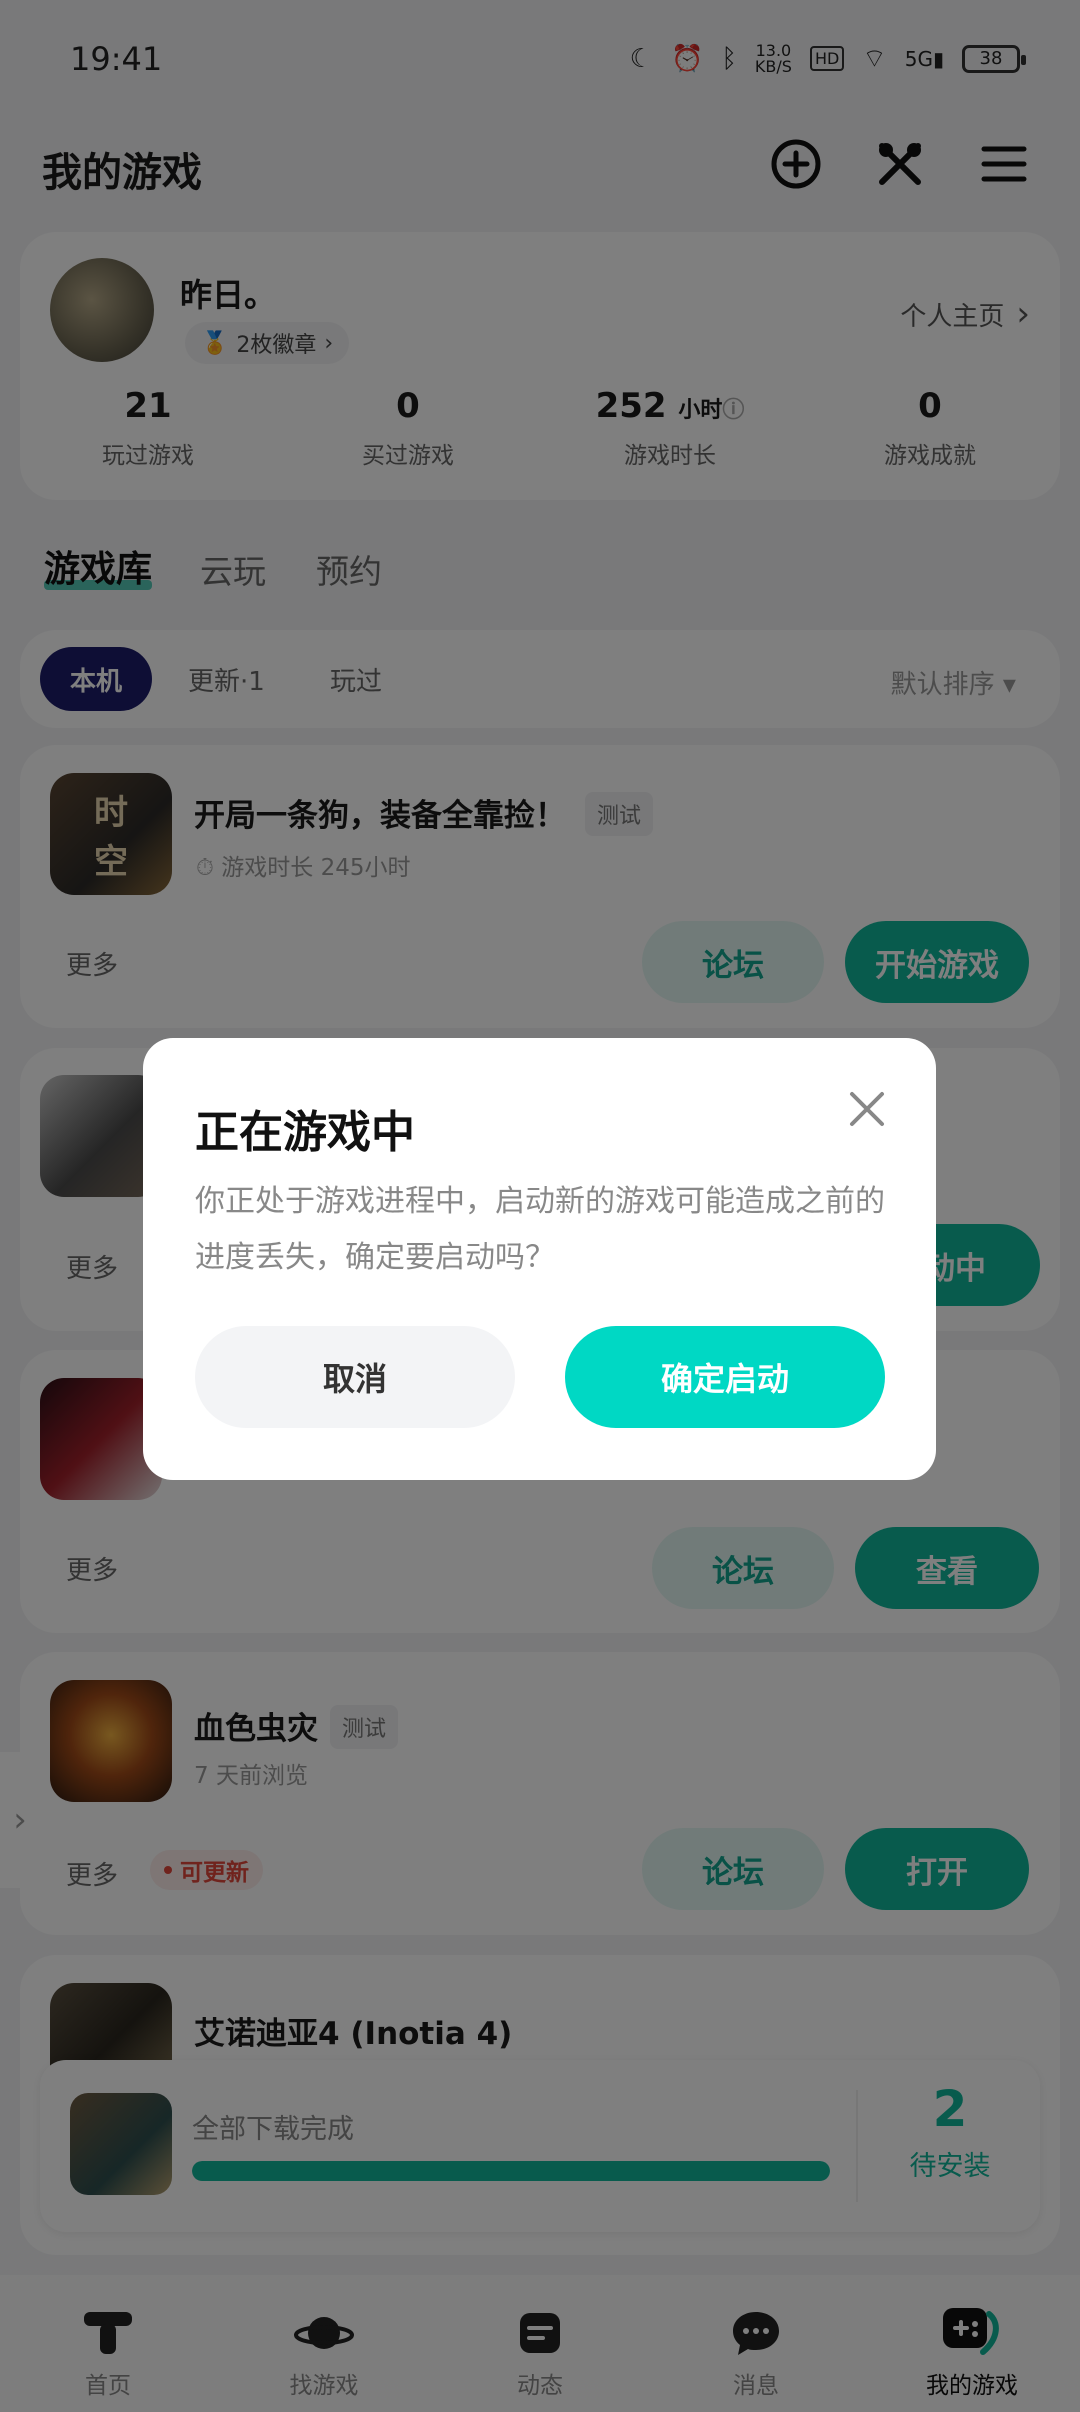 The image size is (1080, 2412). What do you see at coordinates (355, 1377) in the screenshot?
I see `cancel-button: 取消` at bounding box center [355, 1377].